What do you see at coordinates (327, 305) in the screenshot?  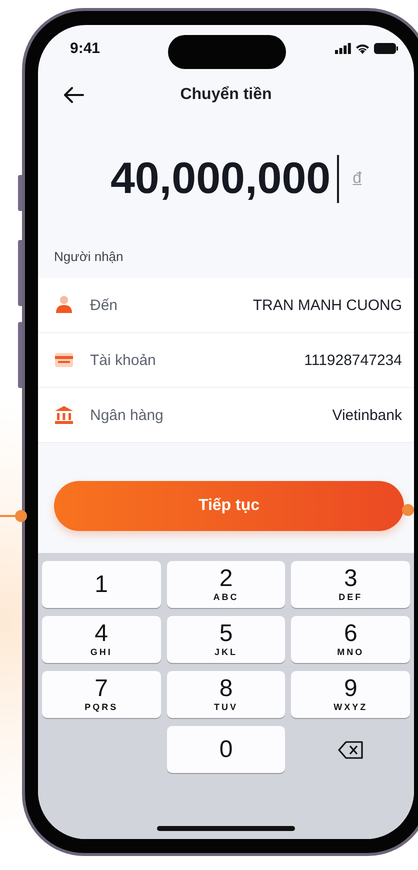 I see `row-value: TRAN MANH CUONG` at bounding box center [327, 305].